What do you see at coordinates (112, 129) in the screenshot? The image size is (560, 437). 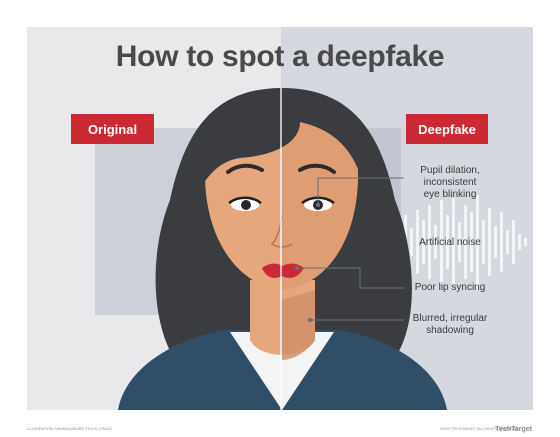 I see `original-tag: Original` at bounding box center [112, 129].